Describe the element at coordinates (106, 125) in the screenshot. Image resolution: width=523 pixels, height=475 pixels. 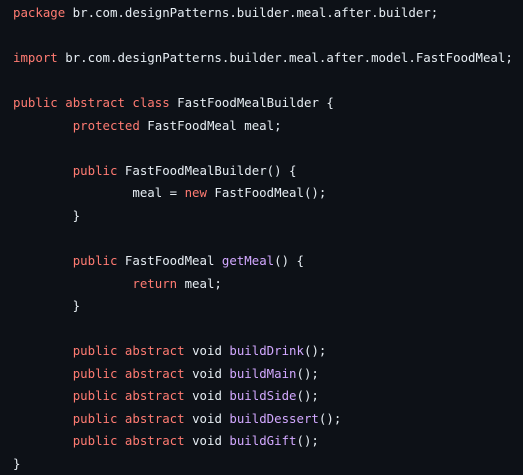
I see `code-keyword: protected` at that location.